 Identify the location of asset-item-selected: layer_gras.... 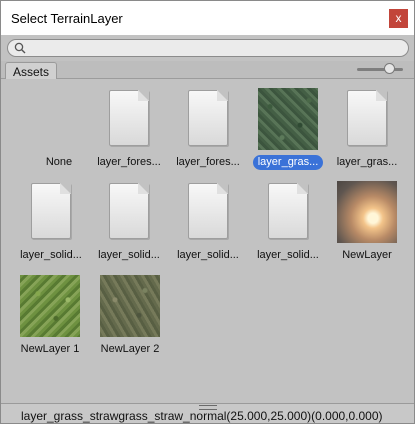
(288, 131).